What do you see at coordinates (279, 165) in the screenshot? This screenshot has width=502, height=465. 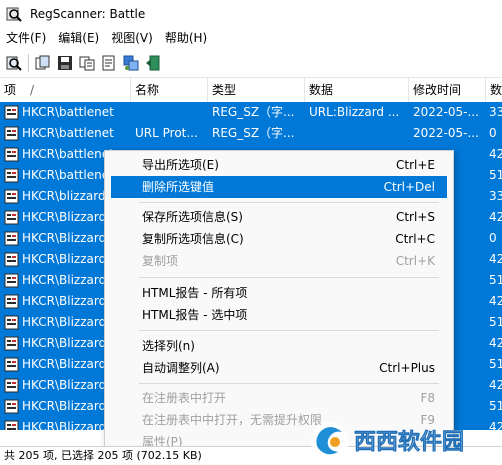 I see `menu-item-export: 导出所选项(E) Ctrl+E` at bounding box center [279, 165].